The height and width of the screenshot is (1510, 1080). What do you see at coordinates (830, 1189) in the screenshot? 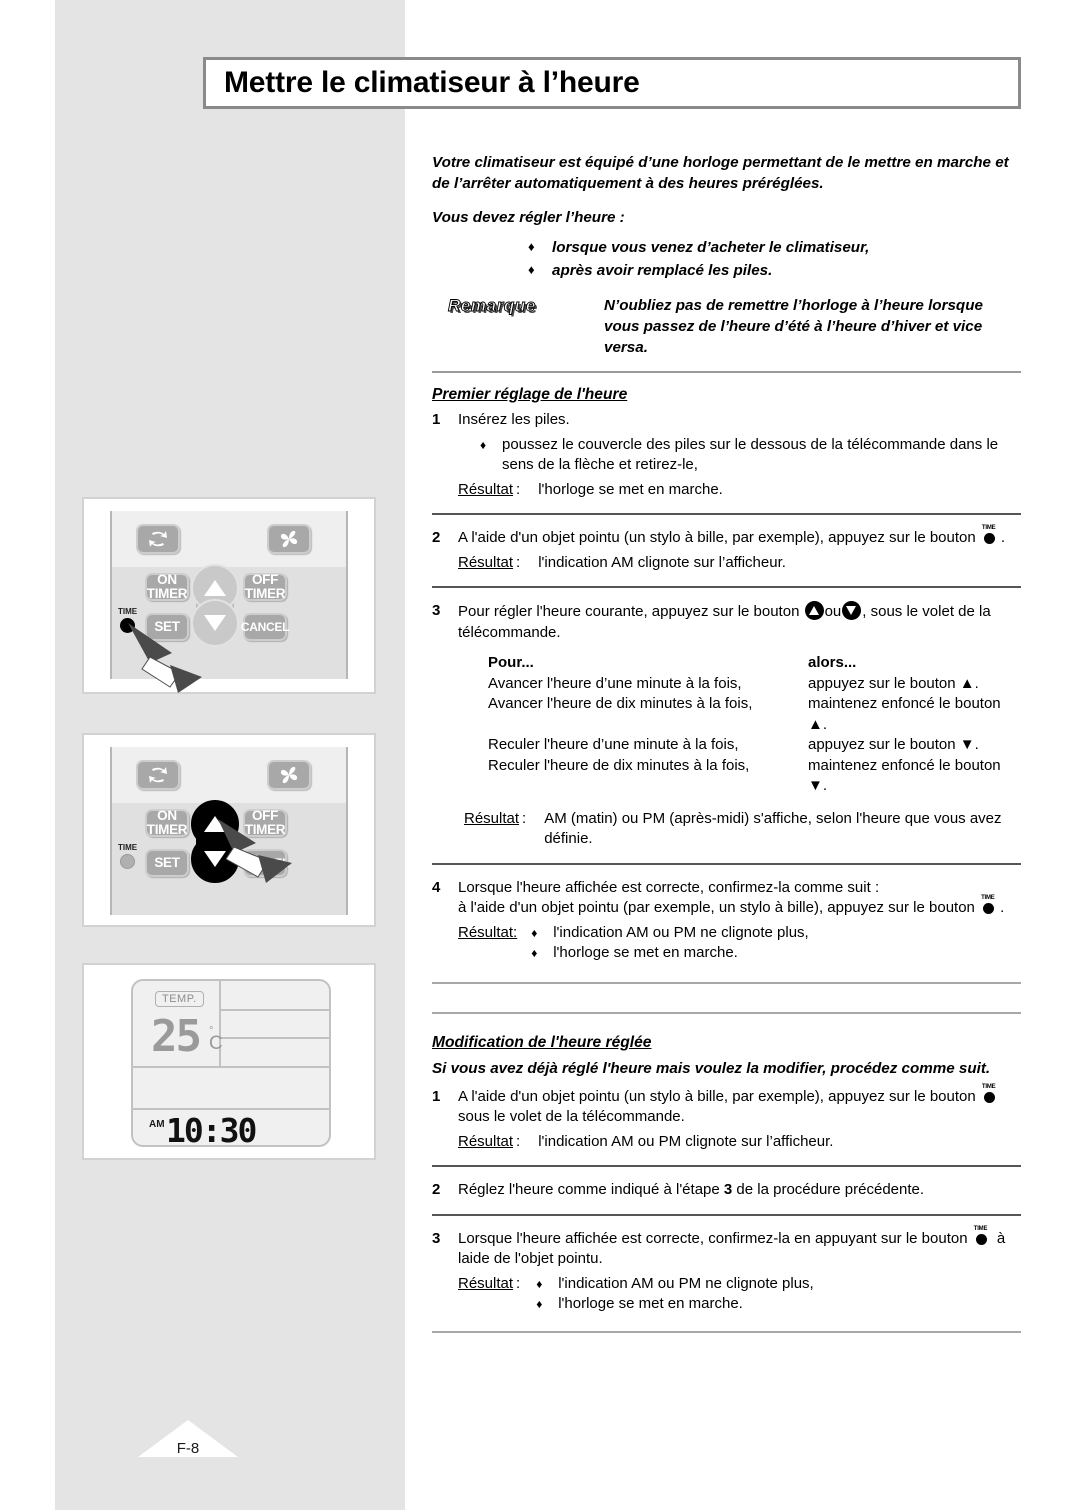
I see `step-text-b: de la procédure précédente.` at bounding box center [830, 1189].